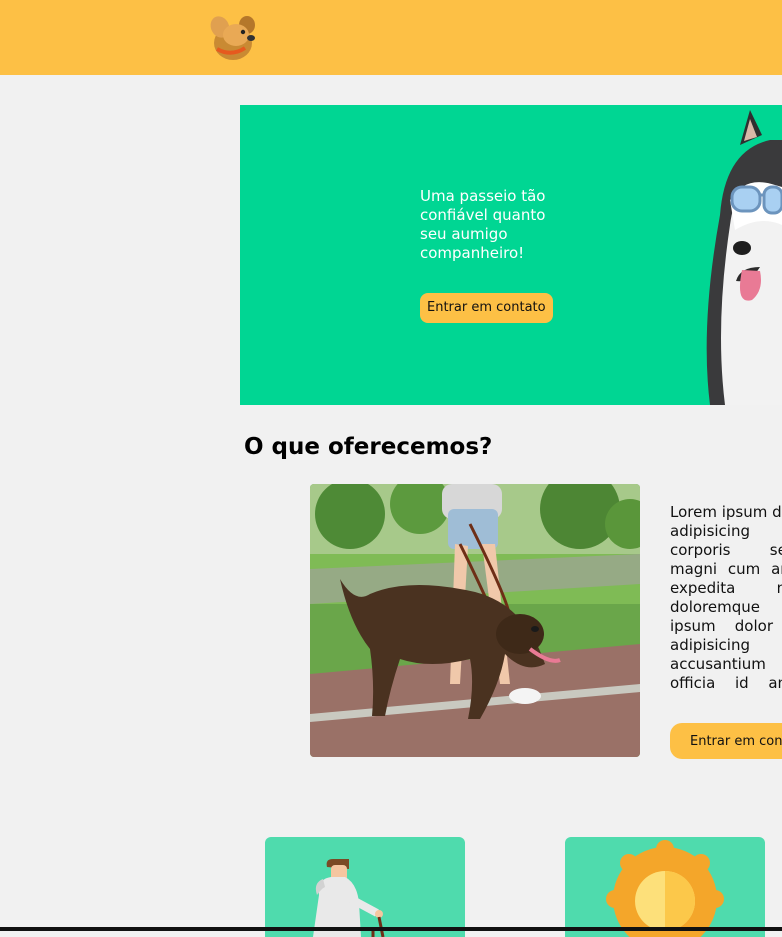 The width and height of the screenshot is (782, 937). Describe the element at coordinates (391, 37) in the screenshot. I see `site-header` at that location.